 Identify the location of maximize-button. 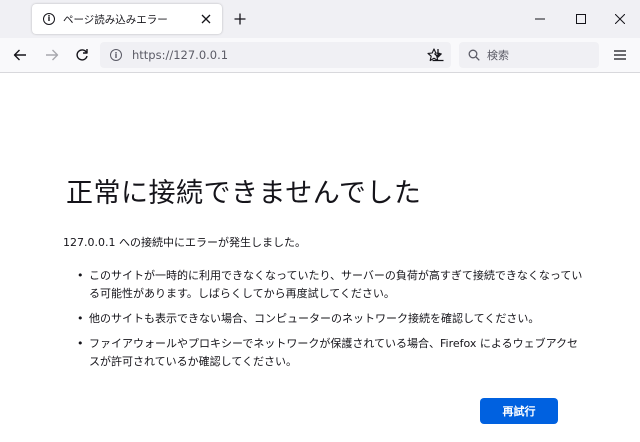
(581, 19).